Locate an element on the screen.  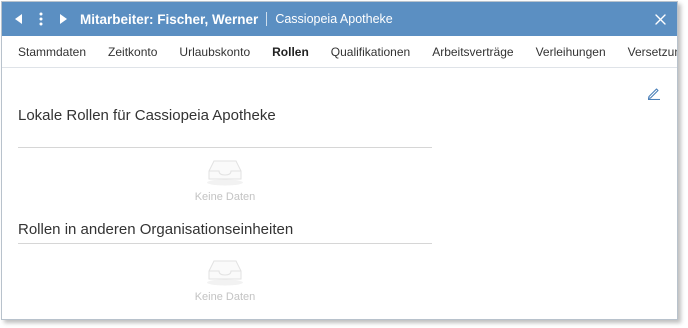
tab-stammdaten: Stammdaten is located at coordinates (52, 52).